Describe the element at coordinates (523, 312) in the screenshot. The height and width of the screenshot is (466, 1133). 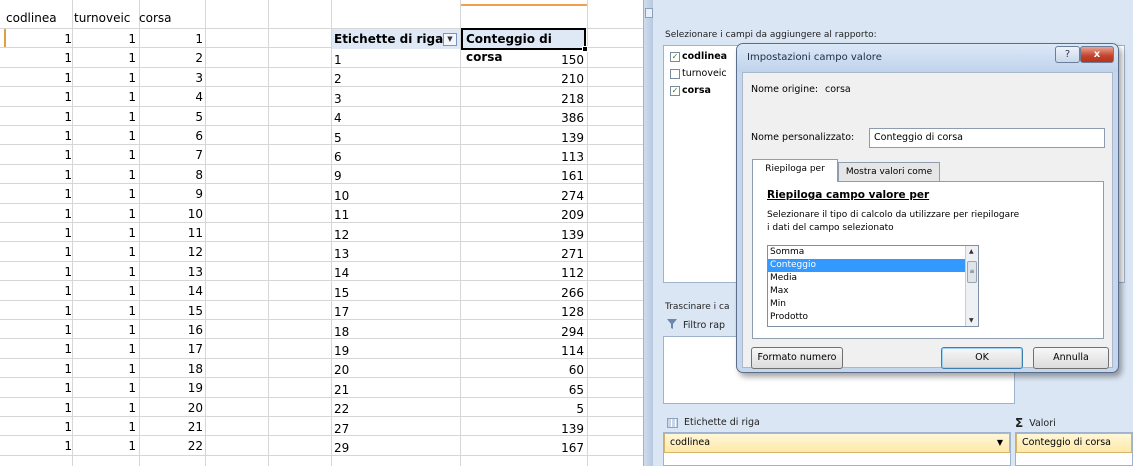
I see `pivot-value: 128` at that location.